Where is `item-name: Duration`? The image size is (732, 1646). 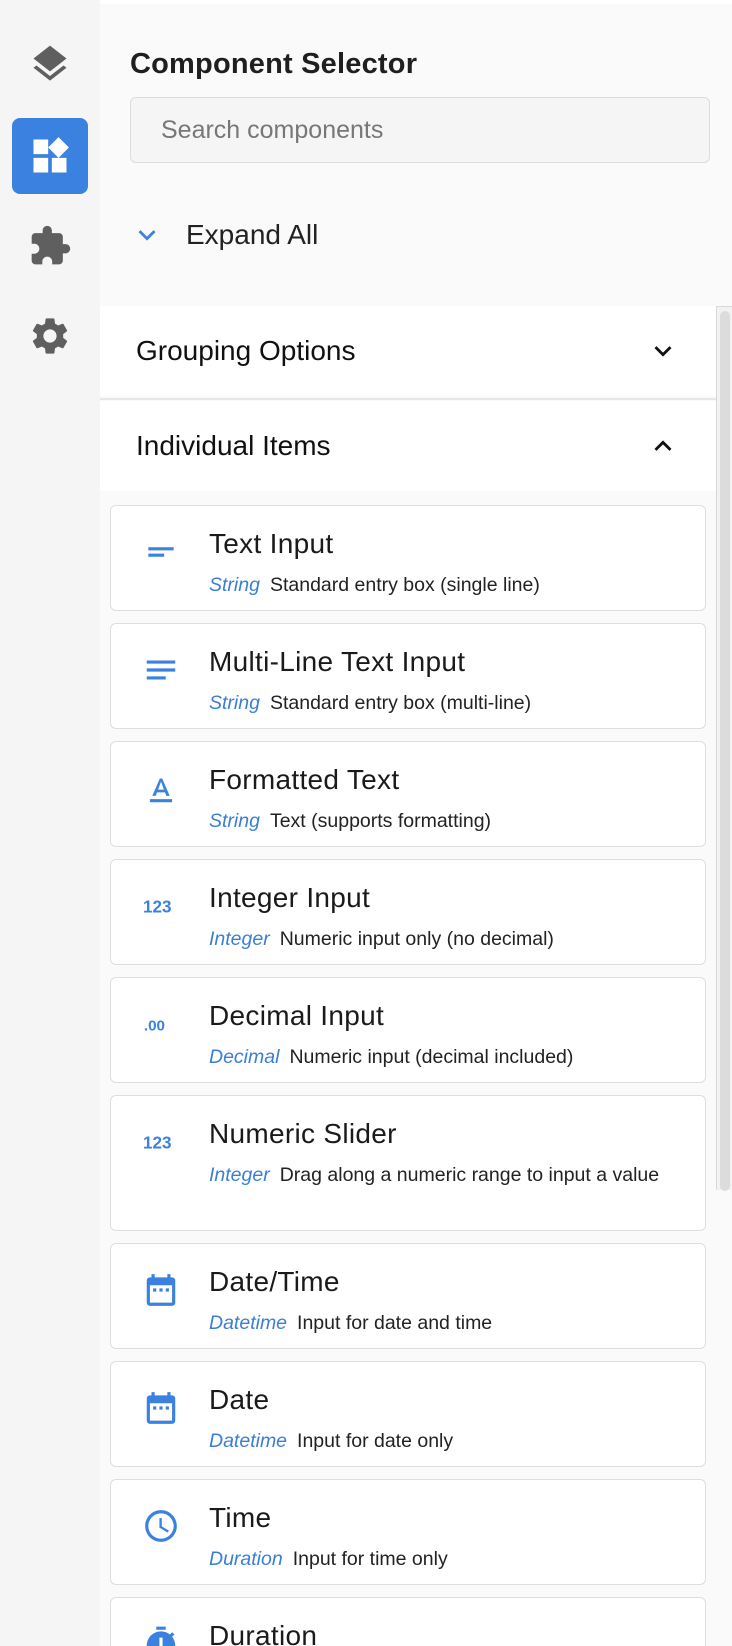
item-name: Duration is located at coordinates (263, 1633).